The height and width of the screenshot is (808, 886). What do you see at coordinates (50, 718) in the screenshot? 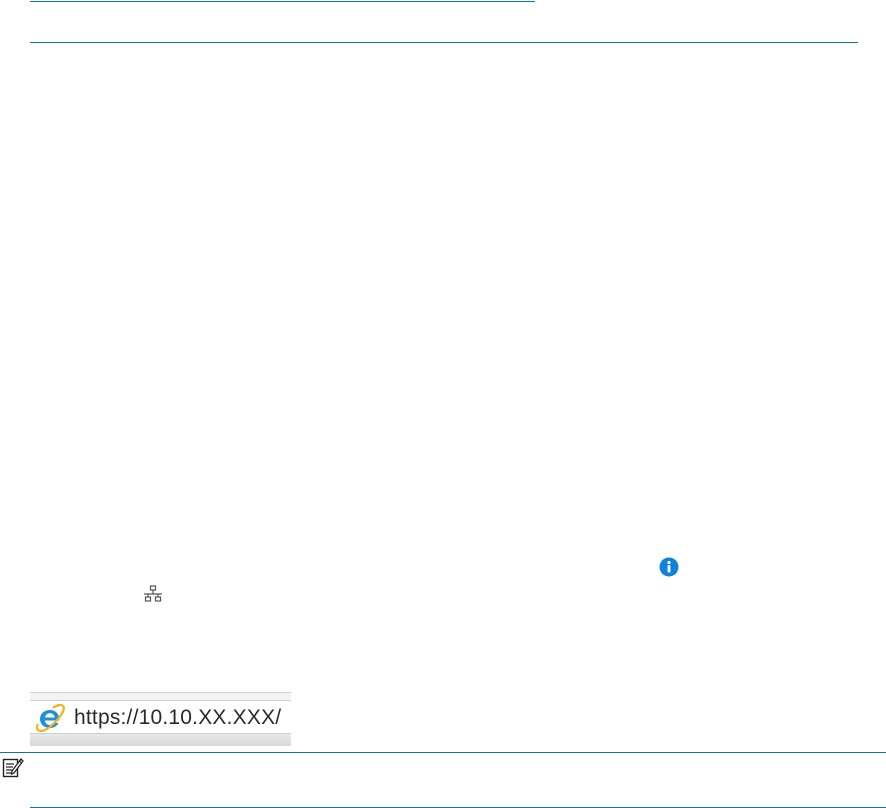
I see `internet-explorer-icon` at bounding box center [50, 718].